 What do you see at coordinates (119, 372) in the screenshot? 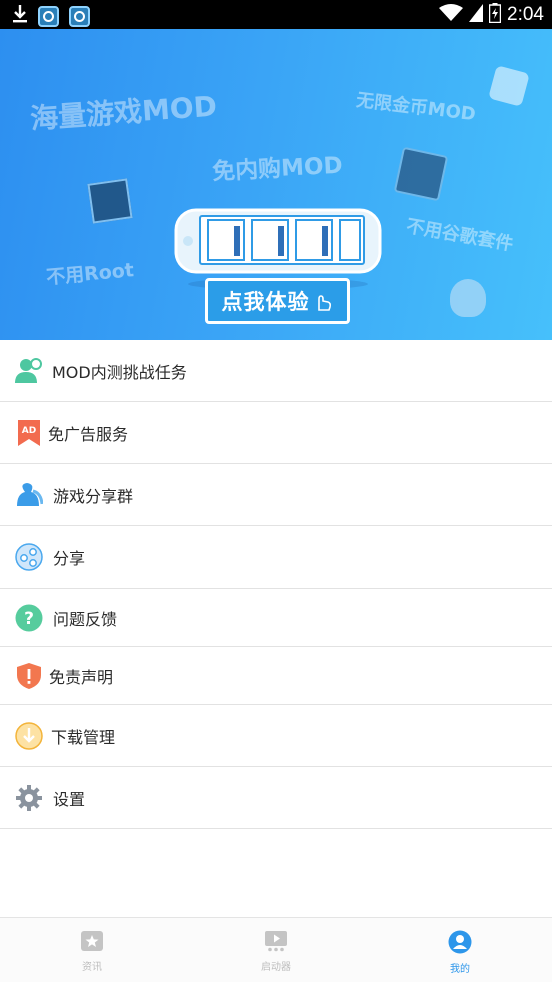
I see `menu-item-label: MOD内测挑战任务` at bounding box center [119, 372].